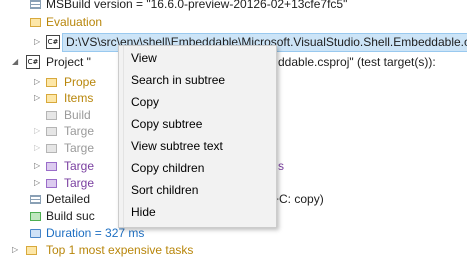 This screenshot has height=265, width=467. What do you see at coordinates (167, 168) in the screenshot?
I see `menu-item-copy-children: Copy children` at bounding box center [167, 168].